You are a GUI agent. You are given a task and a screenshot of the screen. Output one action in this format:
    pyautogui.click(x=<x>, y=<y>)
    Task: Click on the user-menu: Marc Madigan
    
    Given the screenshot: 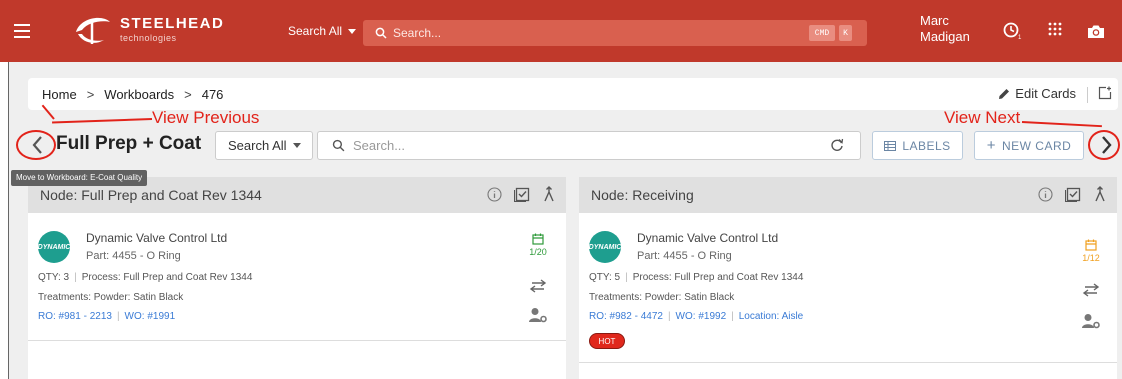 What is the action you would take?
    pyautogui.click(x=945, y=29)
    